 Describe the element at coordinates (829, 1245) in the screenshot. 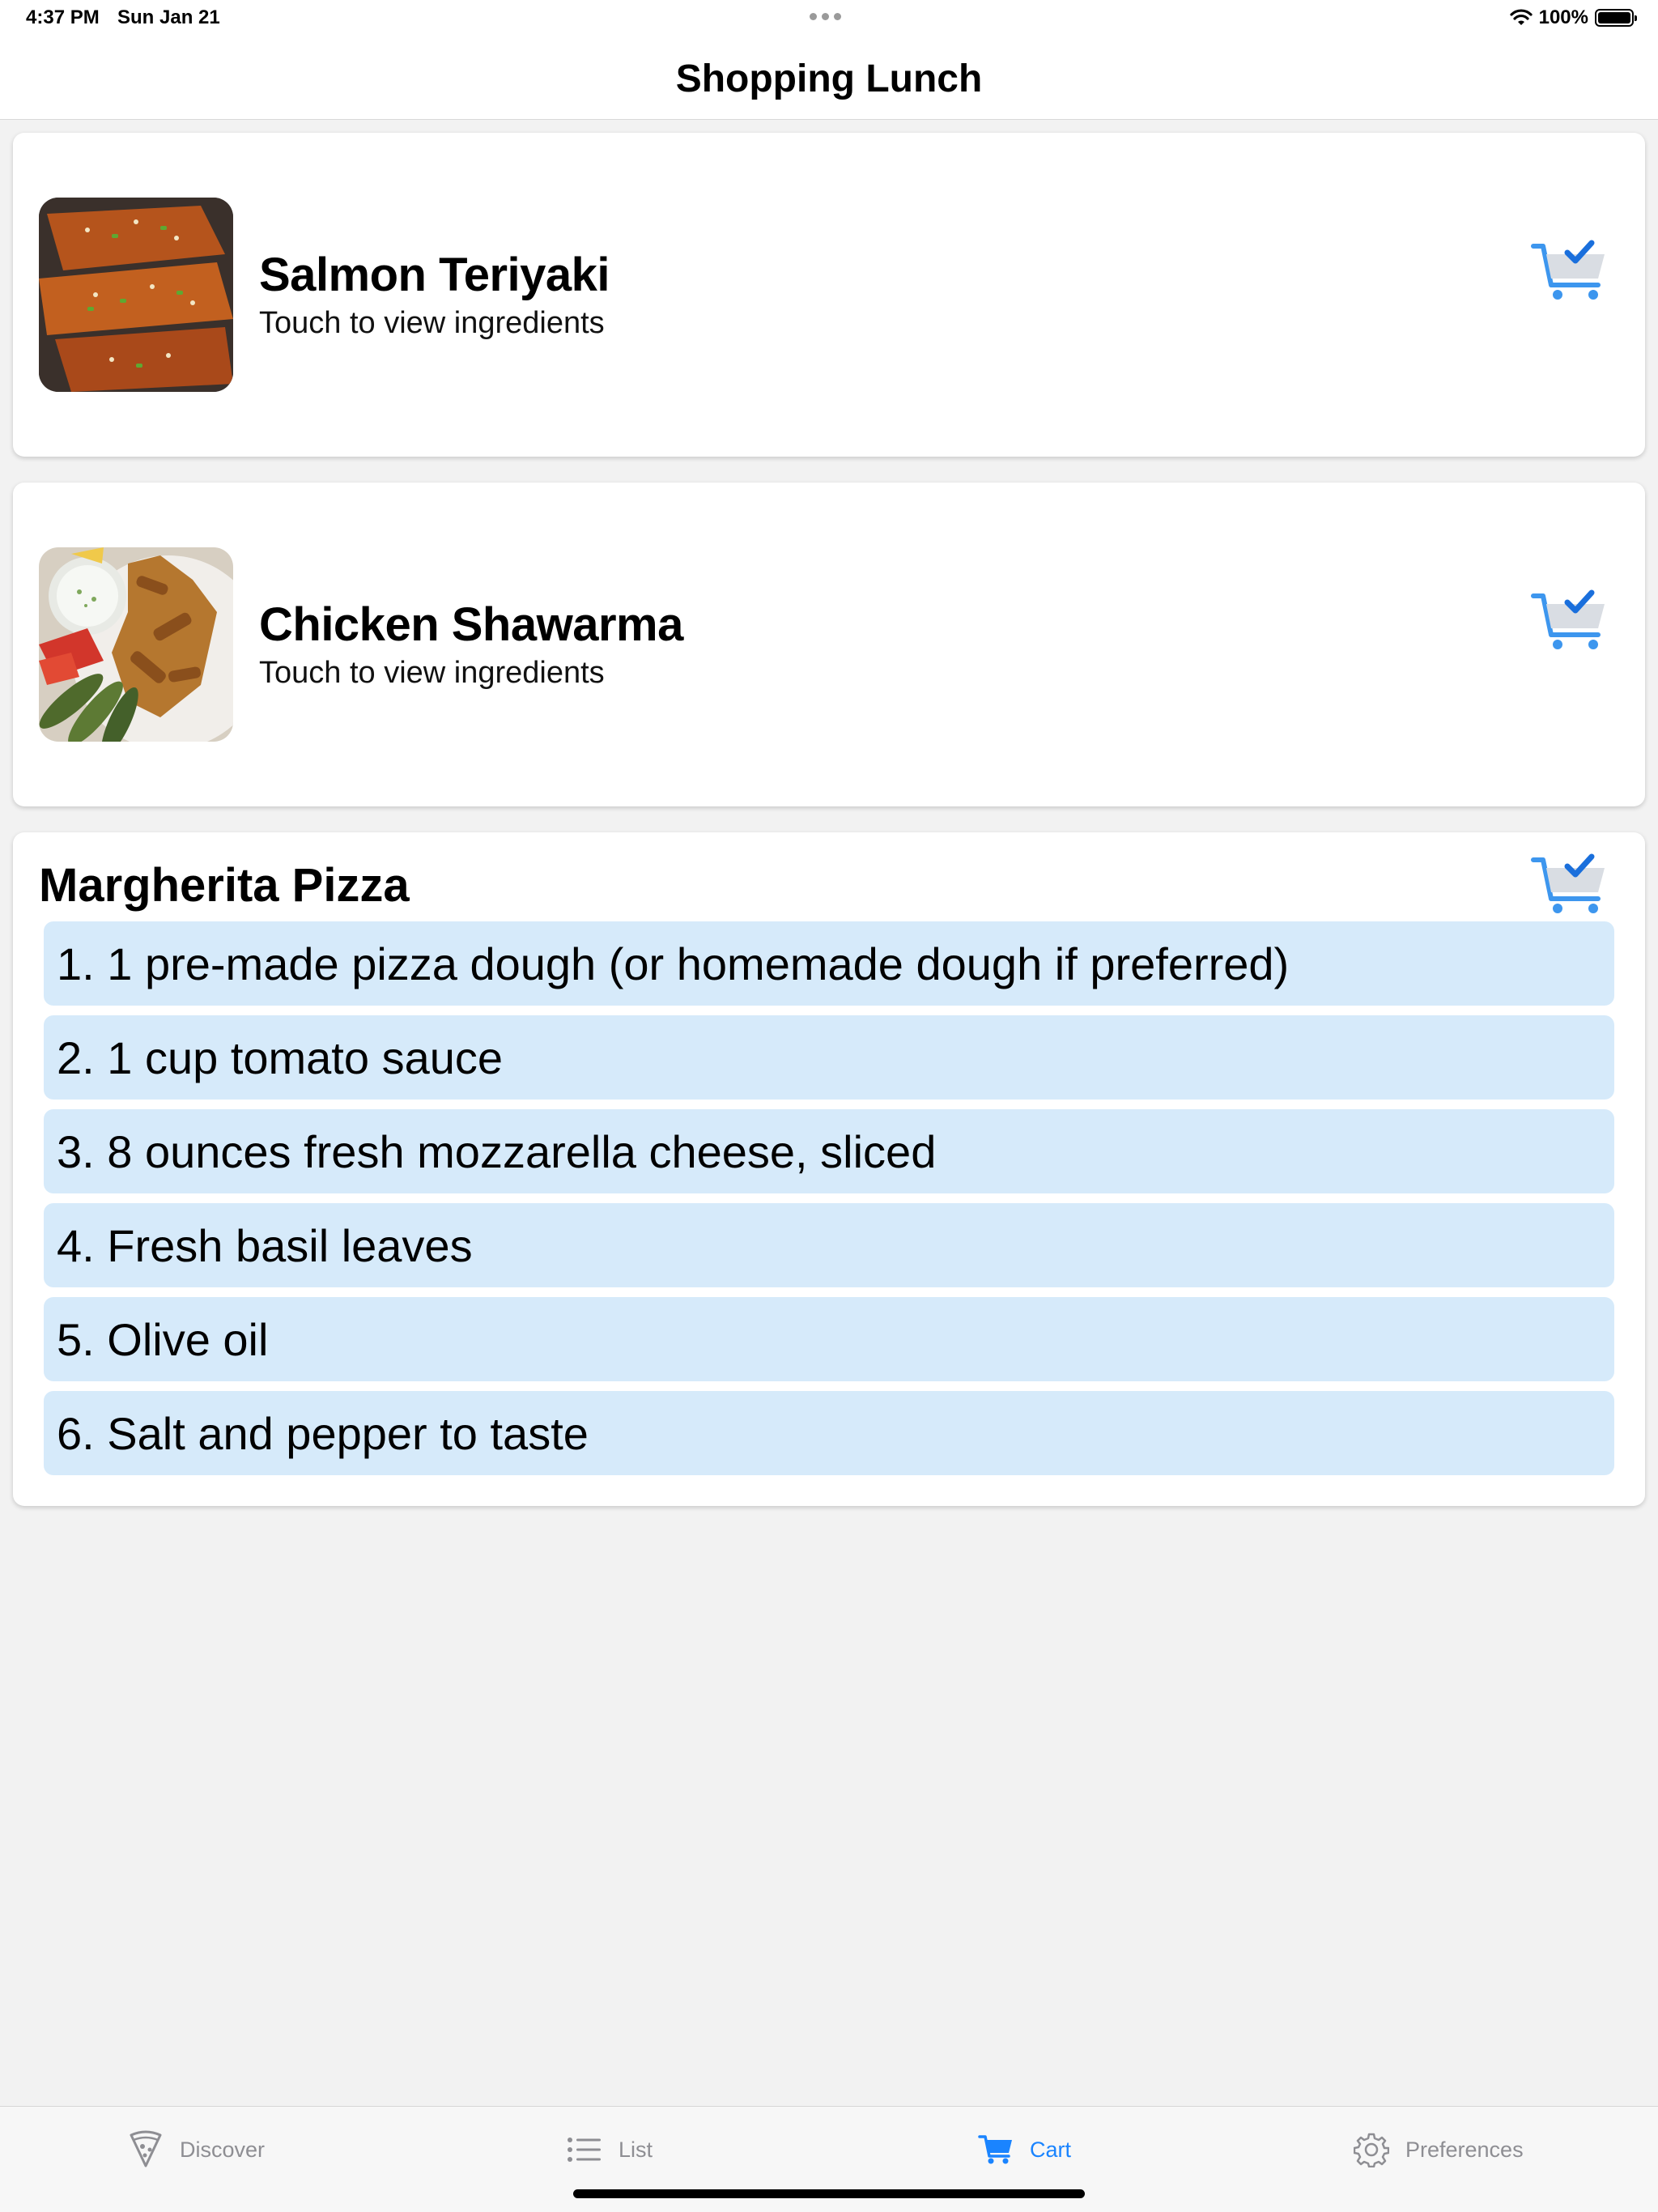

I see `ingredient-item: 4. Fresh basil leaves` at that location.